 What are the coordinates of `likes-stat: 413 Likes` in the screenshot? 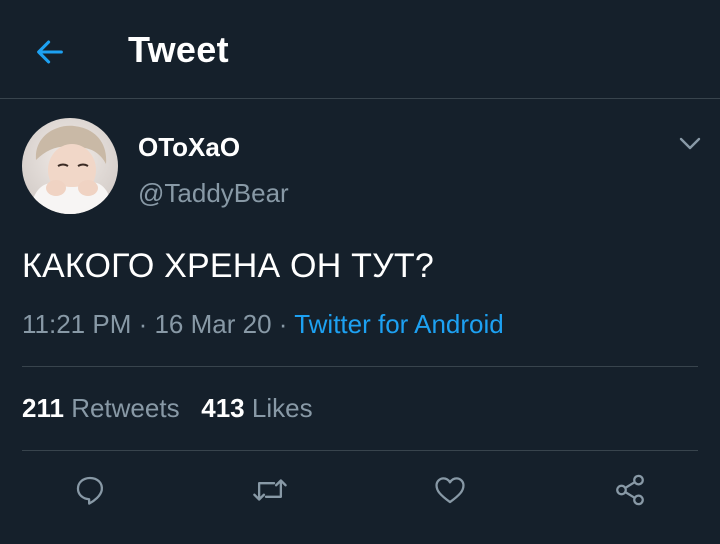 It's located at (256, 408).